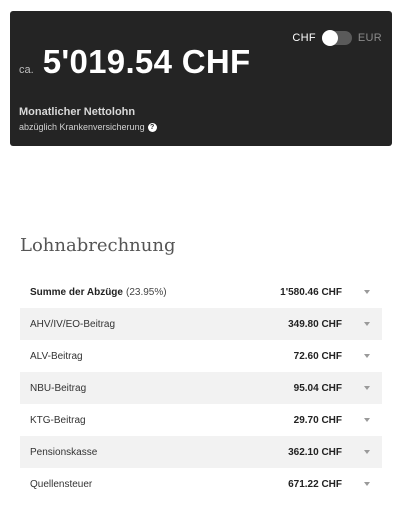  Describe the element at coordinates (201, 324) in the screenshot. I see `deduction-row-ahv: AHV/IV/EO-Beitrag 349.80 CHF` at that location.